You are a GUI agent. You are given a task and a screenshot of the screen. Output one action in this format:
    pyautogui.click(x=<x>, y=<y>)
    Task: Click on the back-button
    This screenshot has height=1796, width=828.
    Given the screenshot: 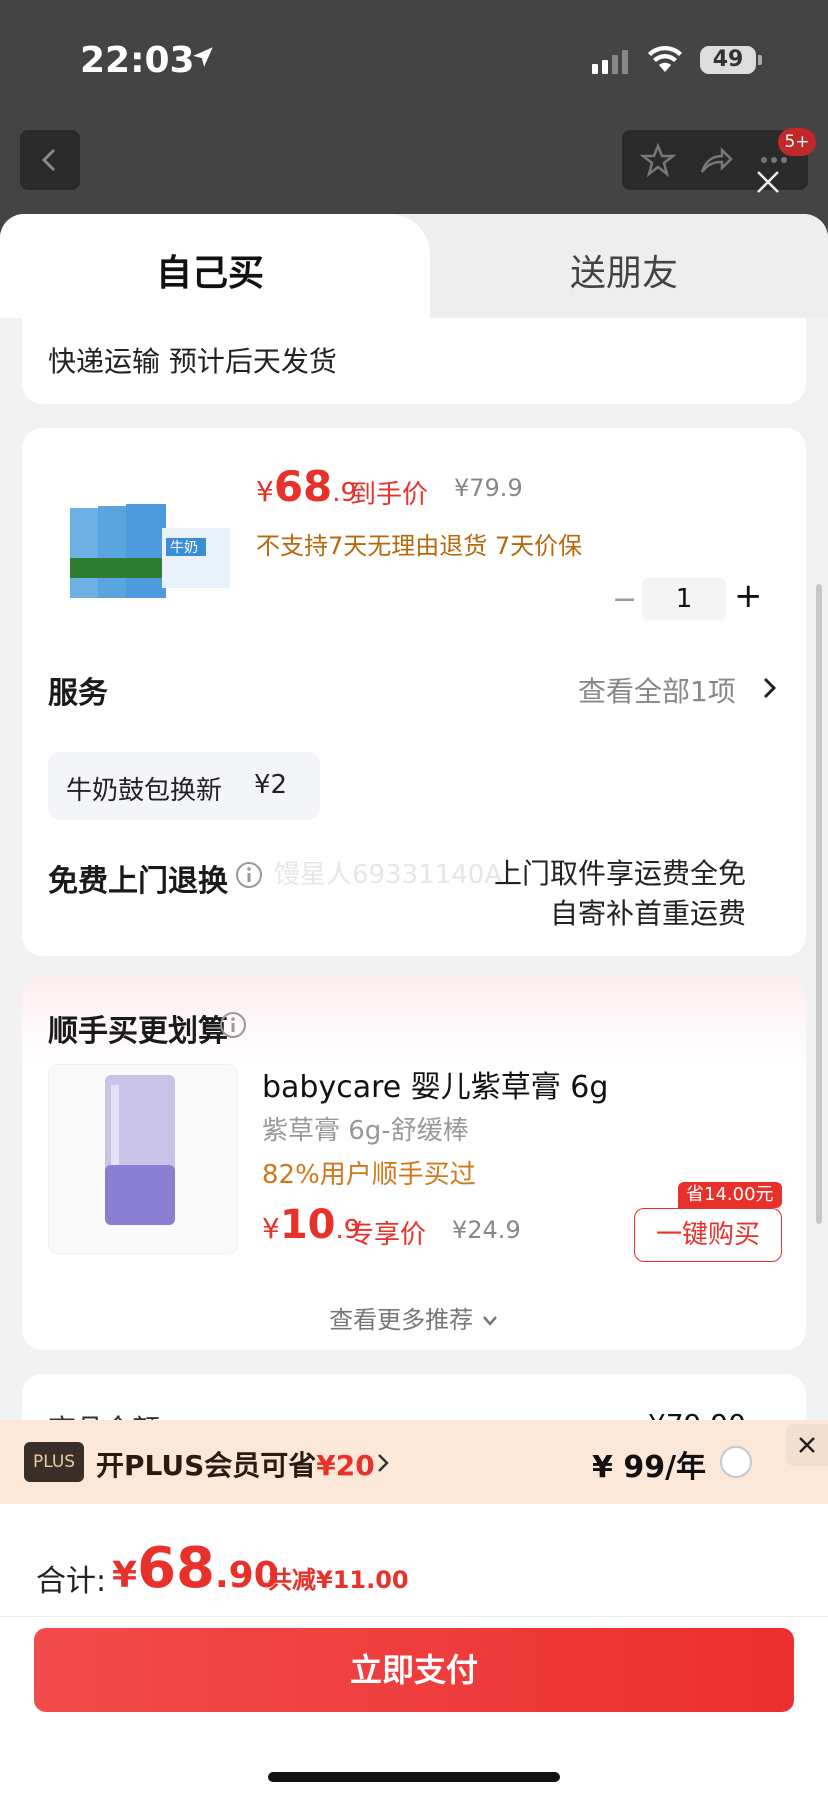 What is the action you would take?
    pyautogui.click(x=50, y=160)
    